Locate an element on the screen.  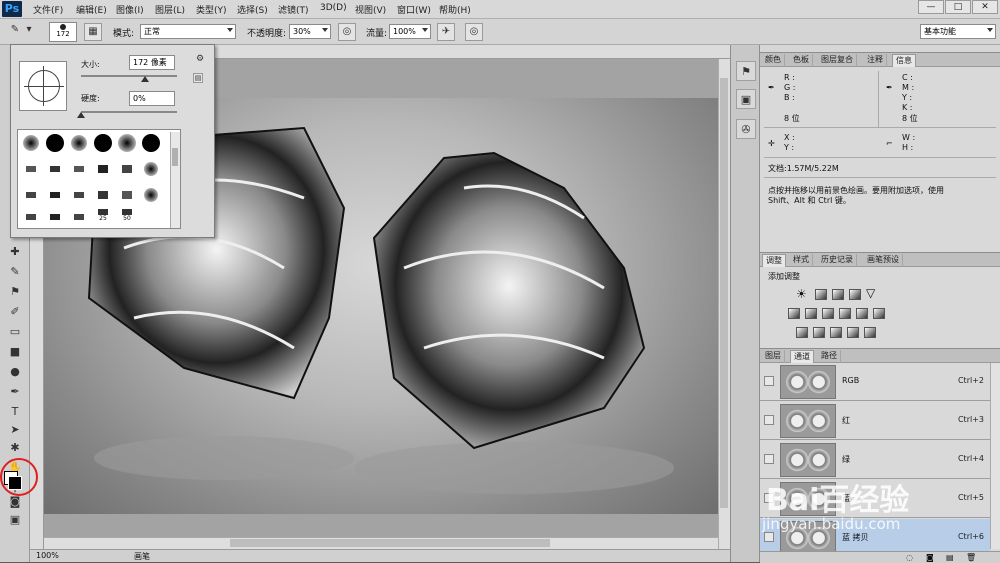
menu-layer: 图层(L) is located at coordinates (170, 9).